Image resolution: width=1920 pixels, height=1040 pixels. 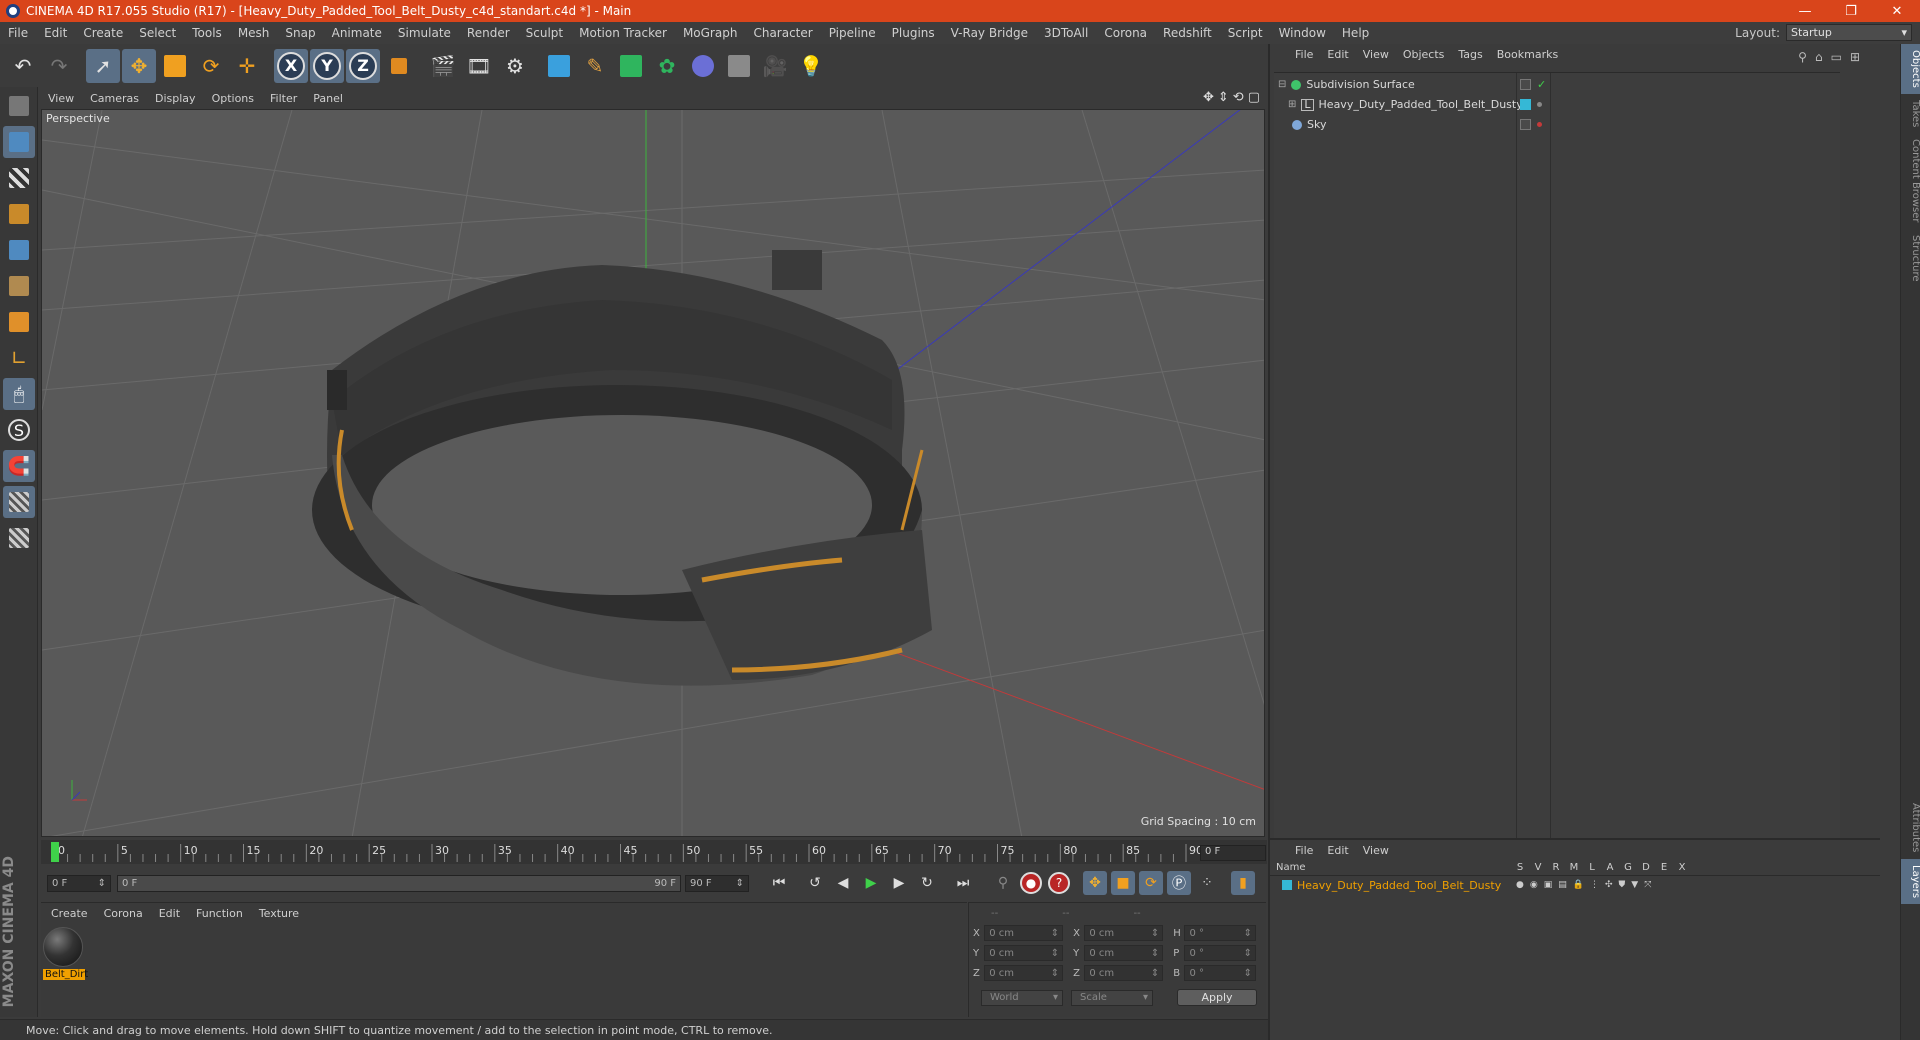 I want to click on tab-layers: Layers, so click(x=1910, y=881).